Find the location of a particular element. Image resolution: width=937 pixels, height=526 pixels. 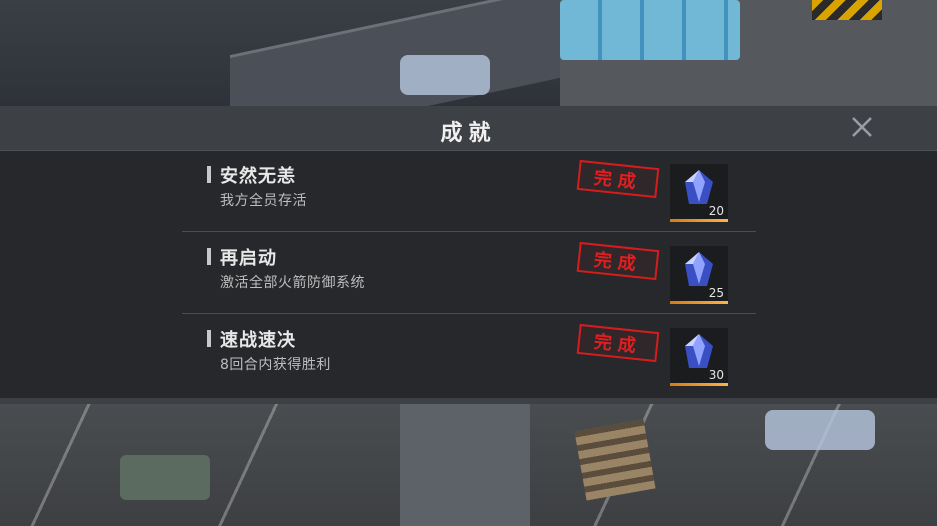

game-scene-energy-cubes is located at coordinates (650, 30).